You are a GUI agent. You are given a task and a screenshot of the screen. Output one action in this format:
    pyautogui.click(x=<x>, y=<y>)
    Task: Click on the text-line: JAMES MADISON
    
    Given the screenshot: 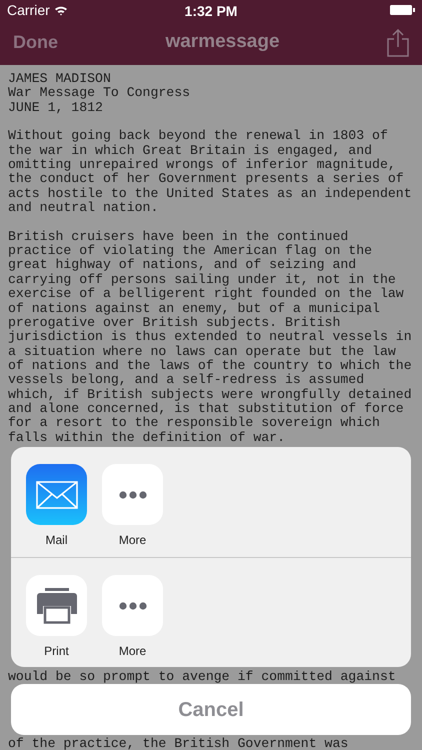 What is the action you would take?
    pyautogui.click(x=59, y=79)
    